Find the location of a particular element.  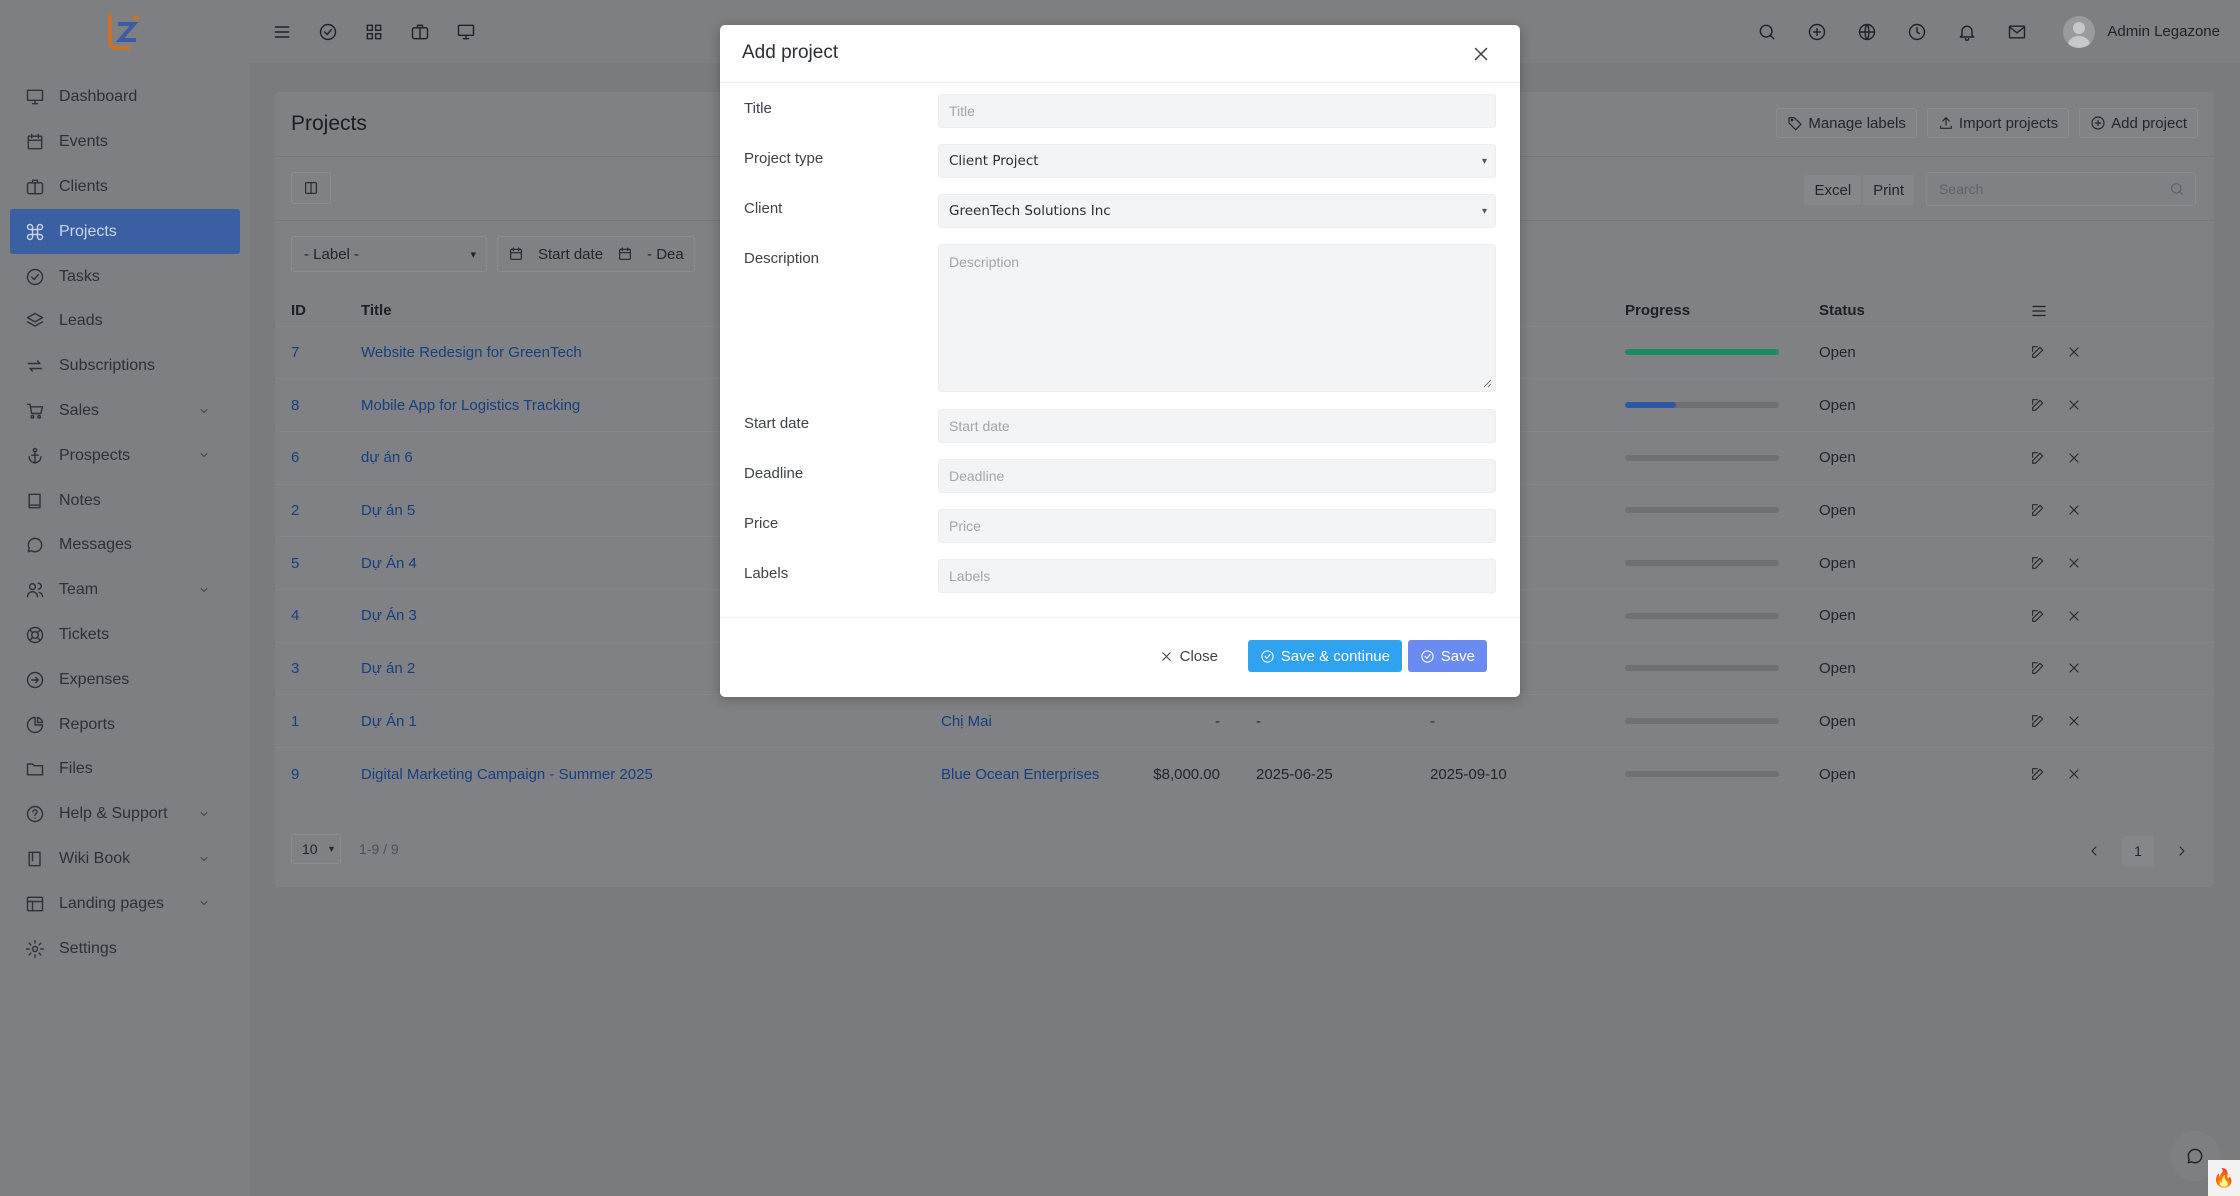

add-project-button: Add project is located at coordinates (2138, 123).